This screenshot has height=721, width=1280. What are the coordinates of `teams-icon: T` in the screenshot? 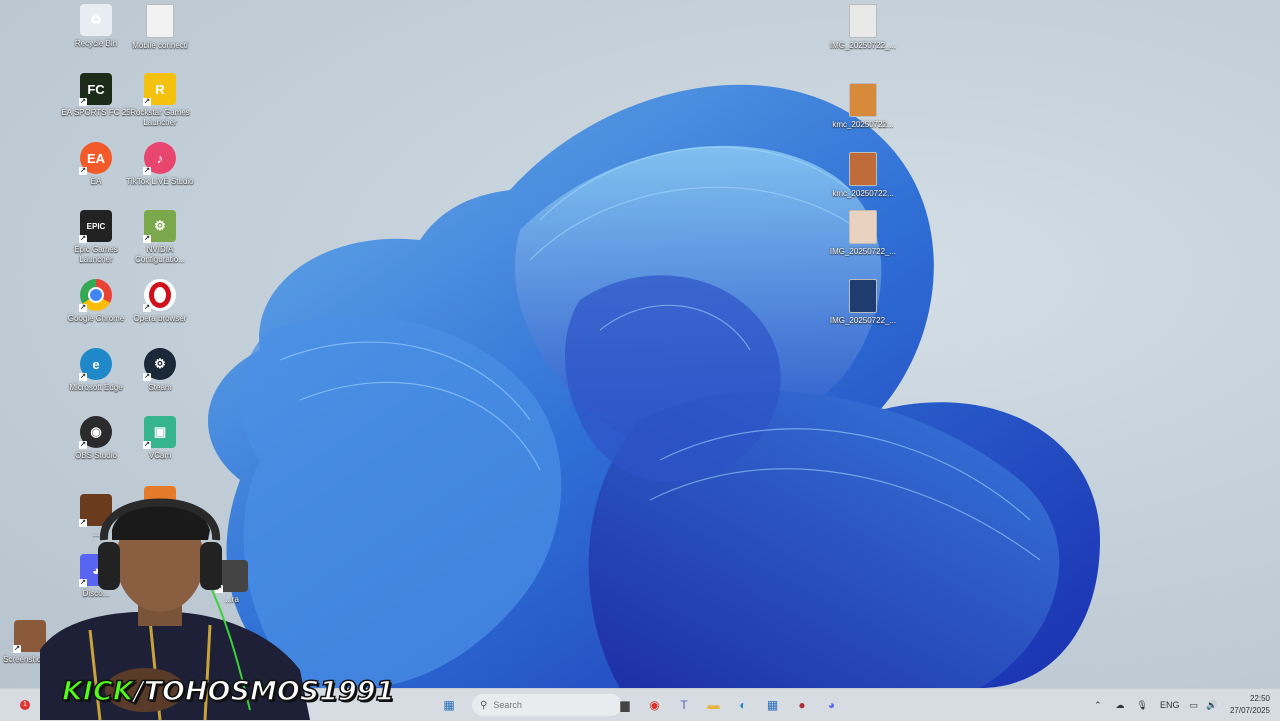 It's located at (684, 705).